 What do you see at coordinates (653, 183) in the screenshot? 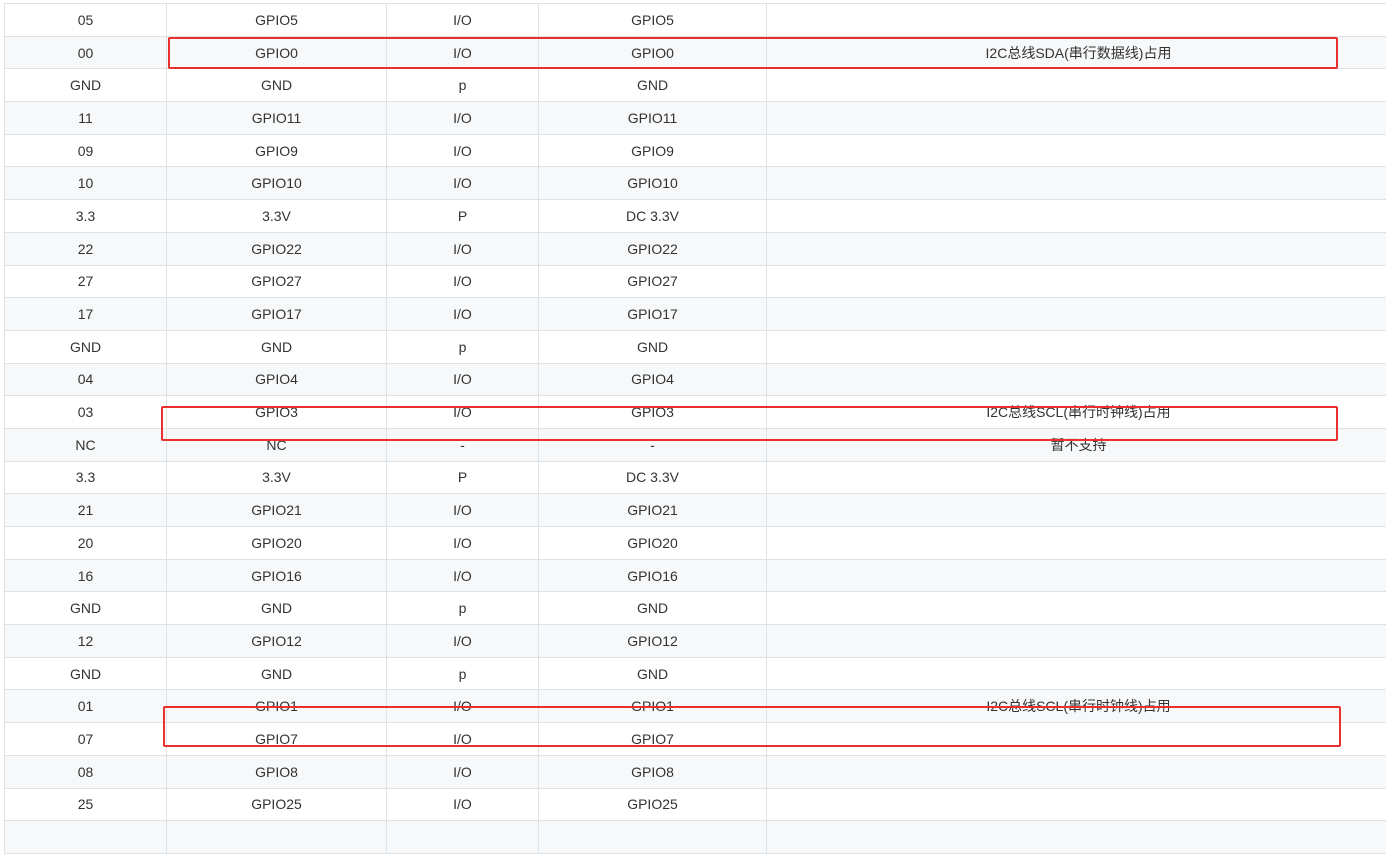
I see `function-cell: GPIO10` at bounding box center [653, 183].